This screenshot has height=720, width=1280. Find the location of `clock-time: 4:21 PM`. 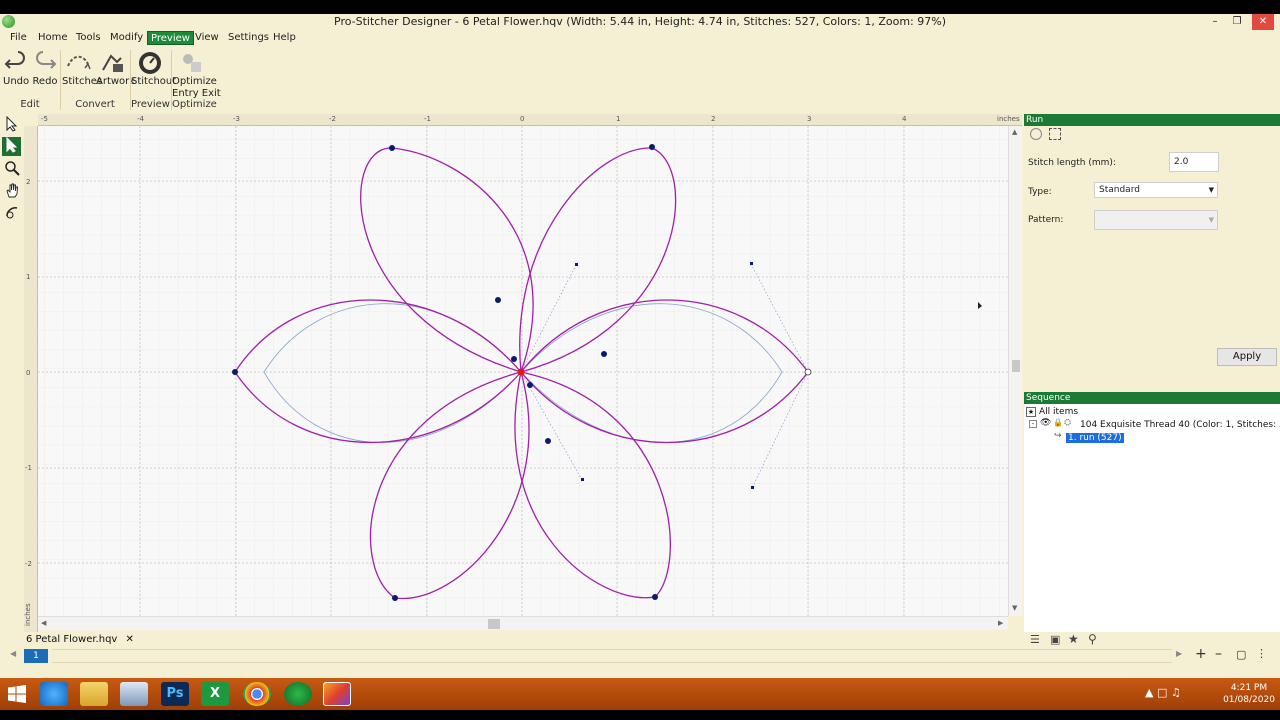

clock-time: 4:21 PM is located at coordinates (1249, 688).